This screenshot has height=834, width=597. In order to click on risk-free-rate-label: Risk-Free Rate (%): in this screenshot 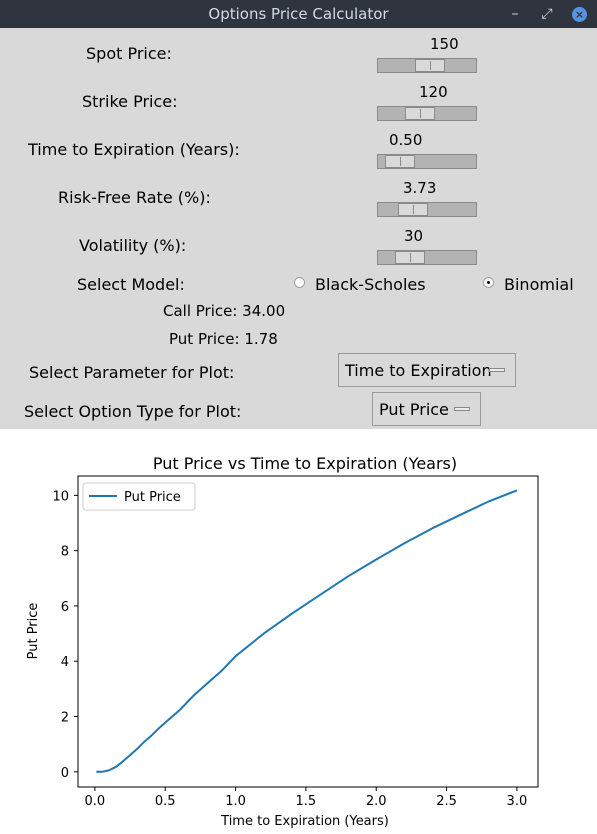, I will do `click(134, 197)`.